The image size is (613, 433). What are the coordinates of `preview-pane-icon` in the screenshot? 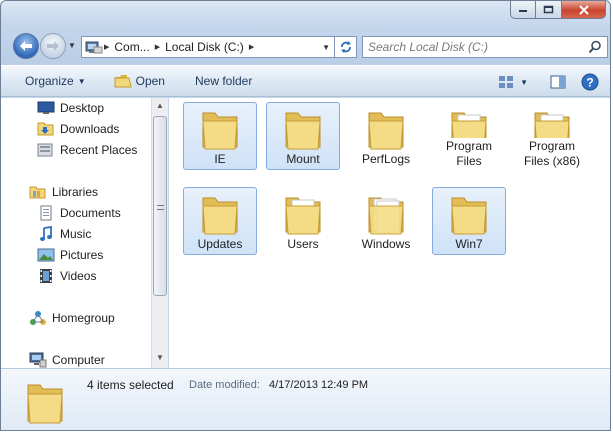 It's located at (558, 82).